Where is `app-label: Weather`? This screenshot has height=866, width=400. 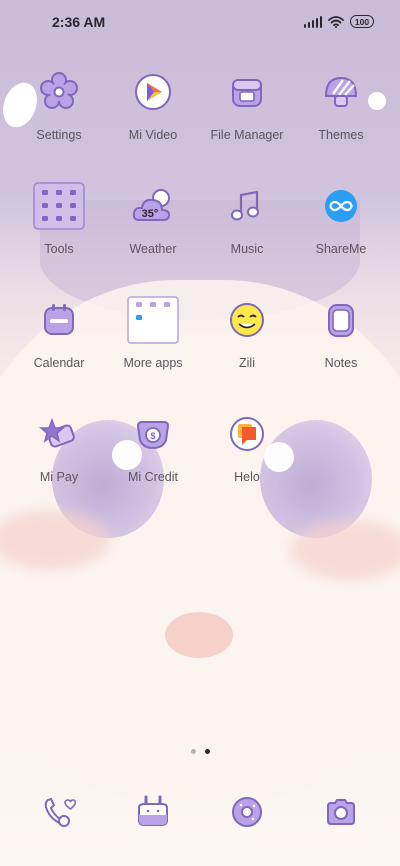
app-label: Weather is located at coordinates (153, 249).